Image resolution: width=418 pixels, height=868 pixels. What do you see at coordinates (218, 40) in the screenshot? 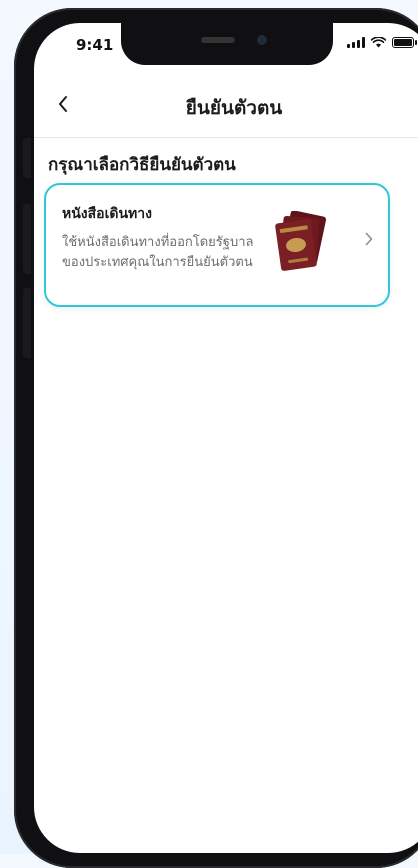
I see `speaker` at bounding box center [218, 40].